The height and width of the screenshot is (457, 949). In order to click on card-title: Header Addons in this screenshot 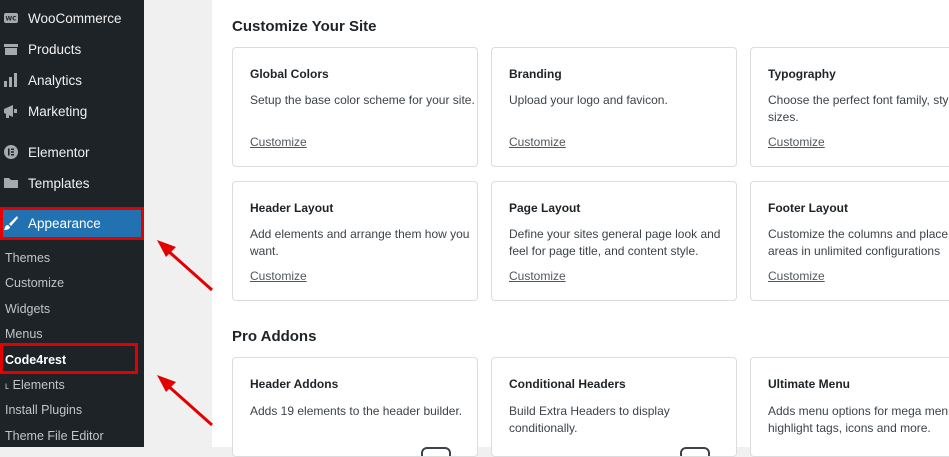, I will do `click(294, 384)`.